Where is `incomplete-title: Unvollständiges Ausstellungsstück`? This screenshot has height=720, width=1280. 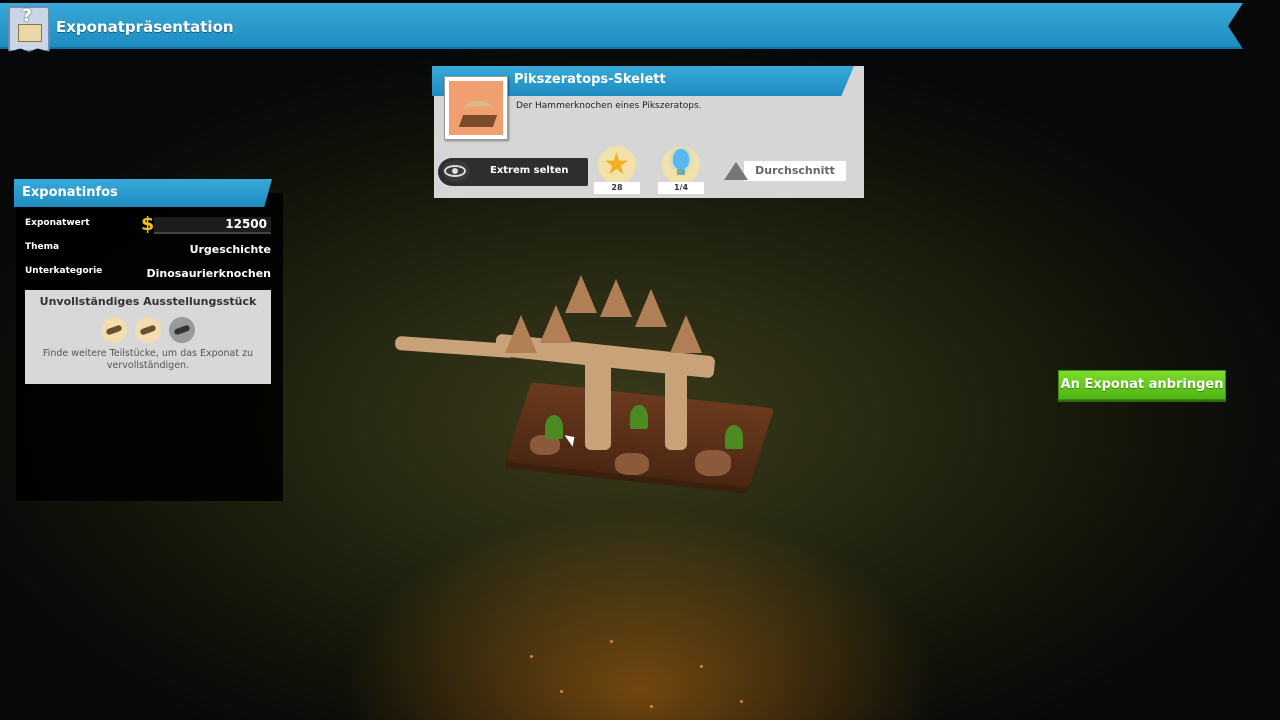 incomplete-title: Unvollständiges Ausstellungsstück is located at coordinates (148, 301).